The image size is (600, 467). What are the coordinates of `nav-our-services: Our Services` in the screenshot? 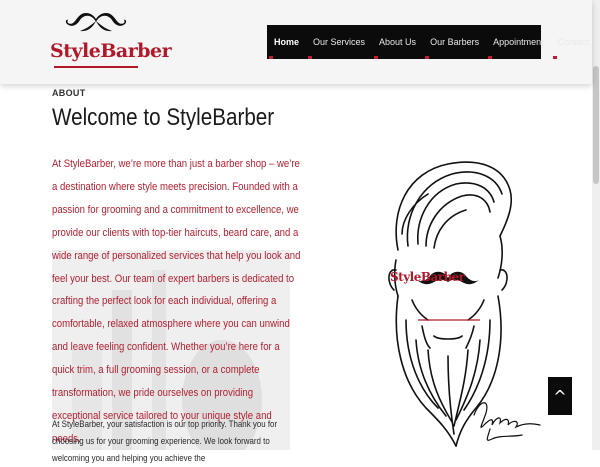 It's located at (339, 42).